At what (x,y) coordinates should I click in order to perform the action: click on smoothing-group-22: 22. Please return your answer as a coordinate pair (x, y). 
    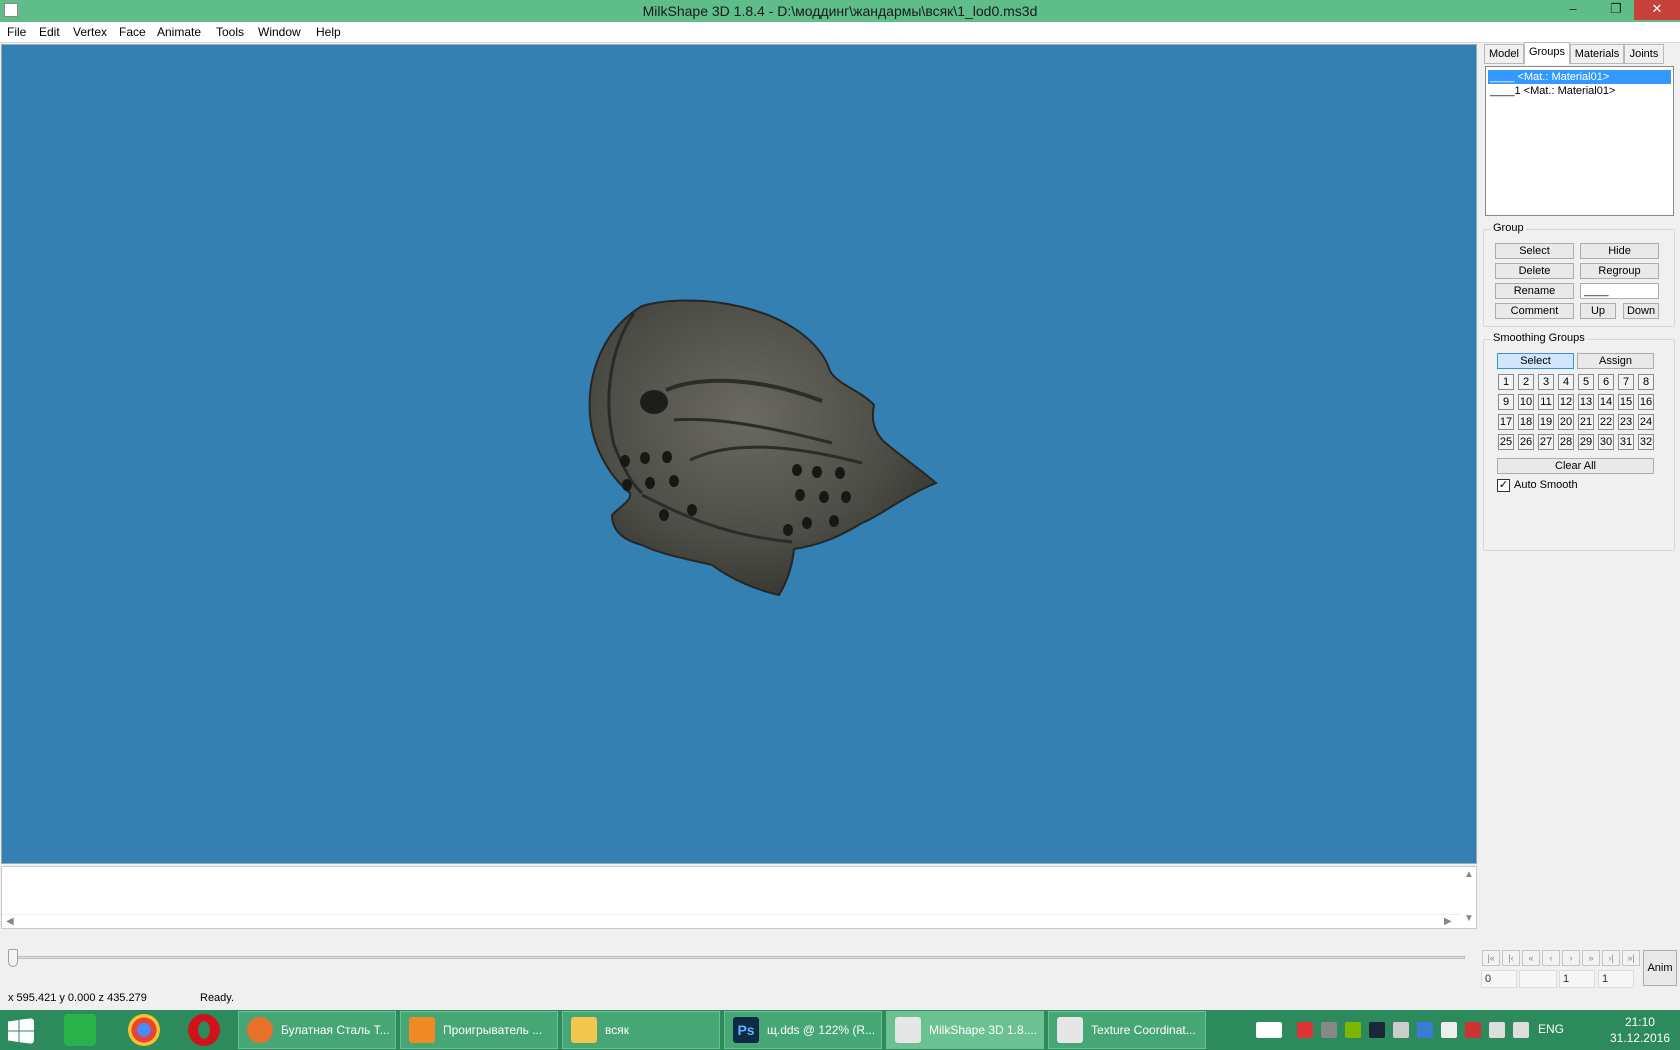
    Looking at the image, I should click on (1606, 422).